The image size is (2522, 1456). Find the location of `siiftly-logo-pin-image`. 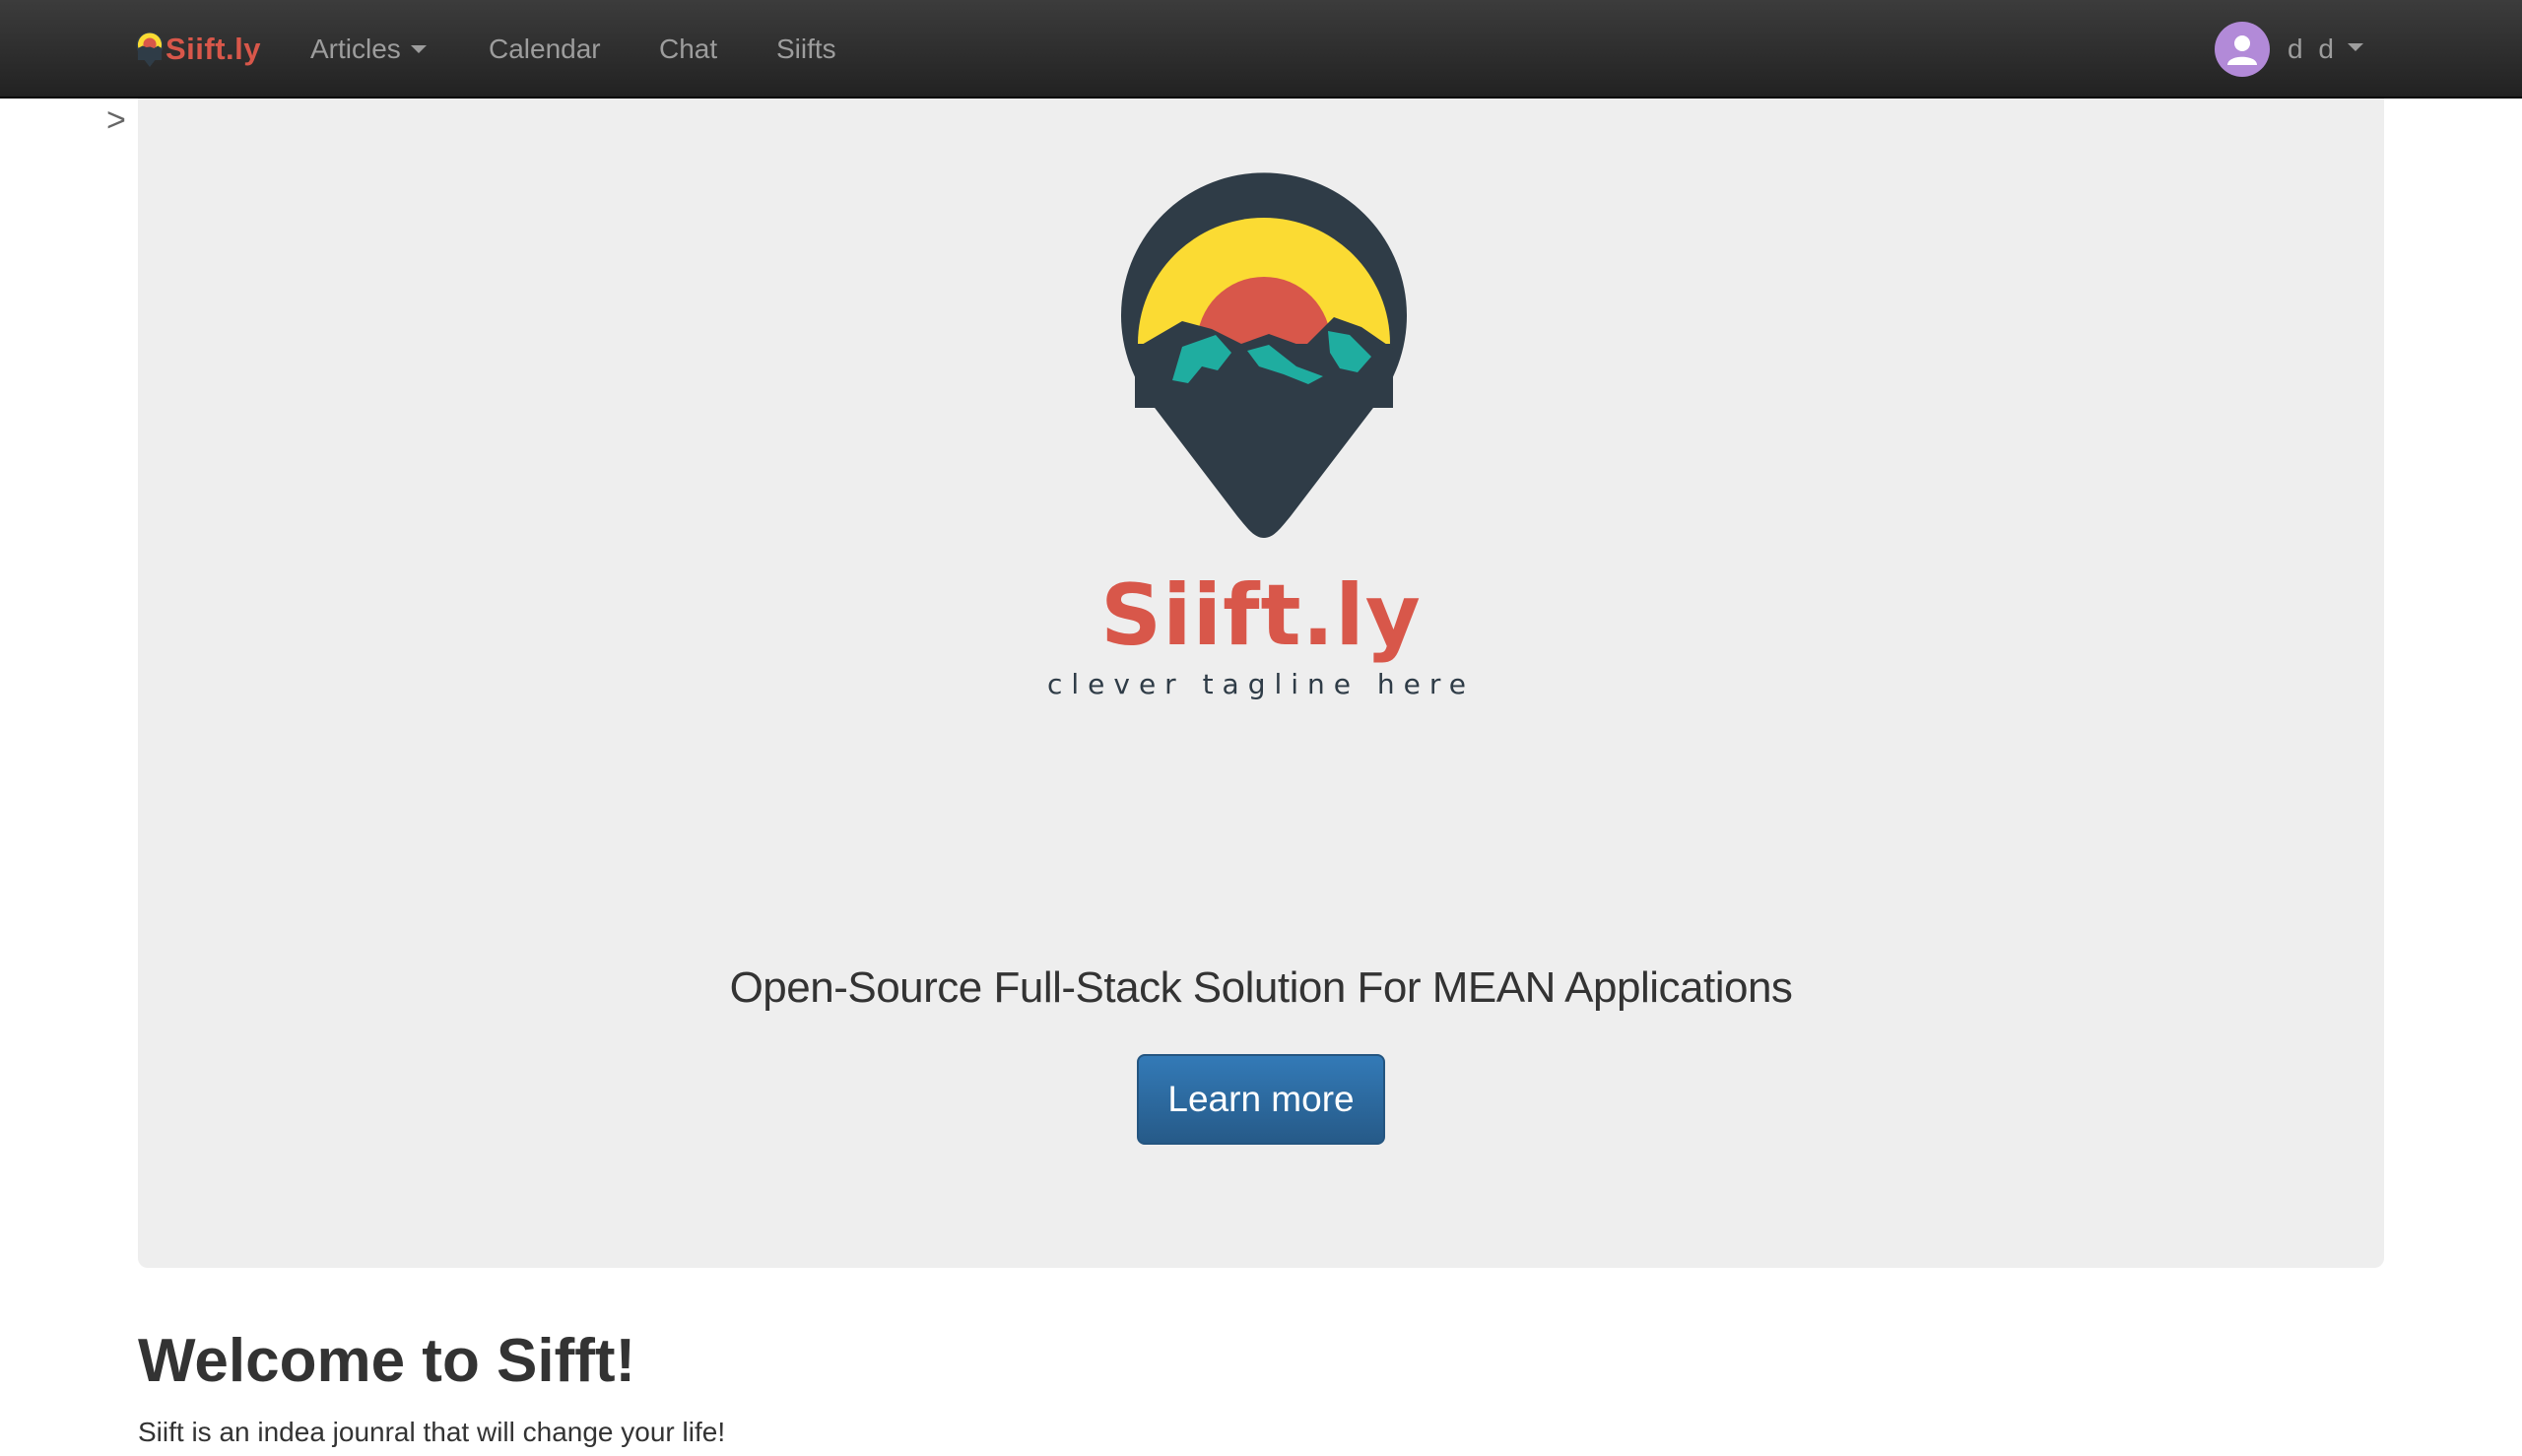

siiftly-logo-pin-image is located at coordinates (1264, 355).